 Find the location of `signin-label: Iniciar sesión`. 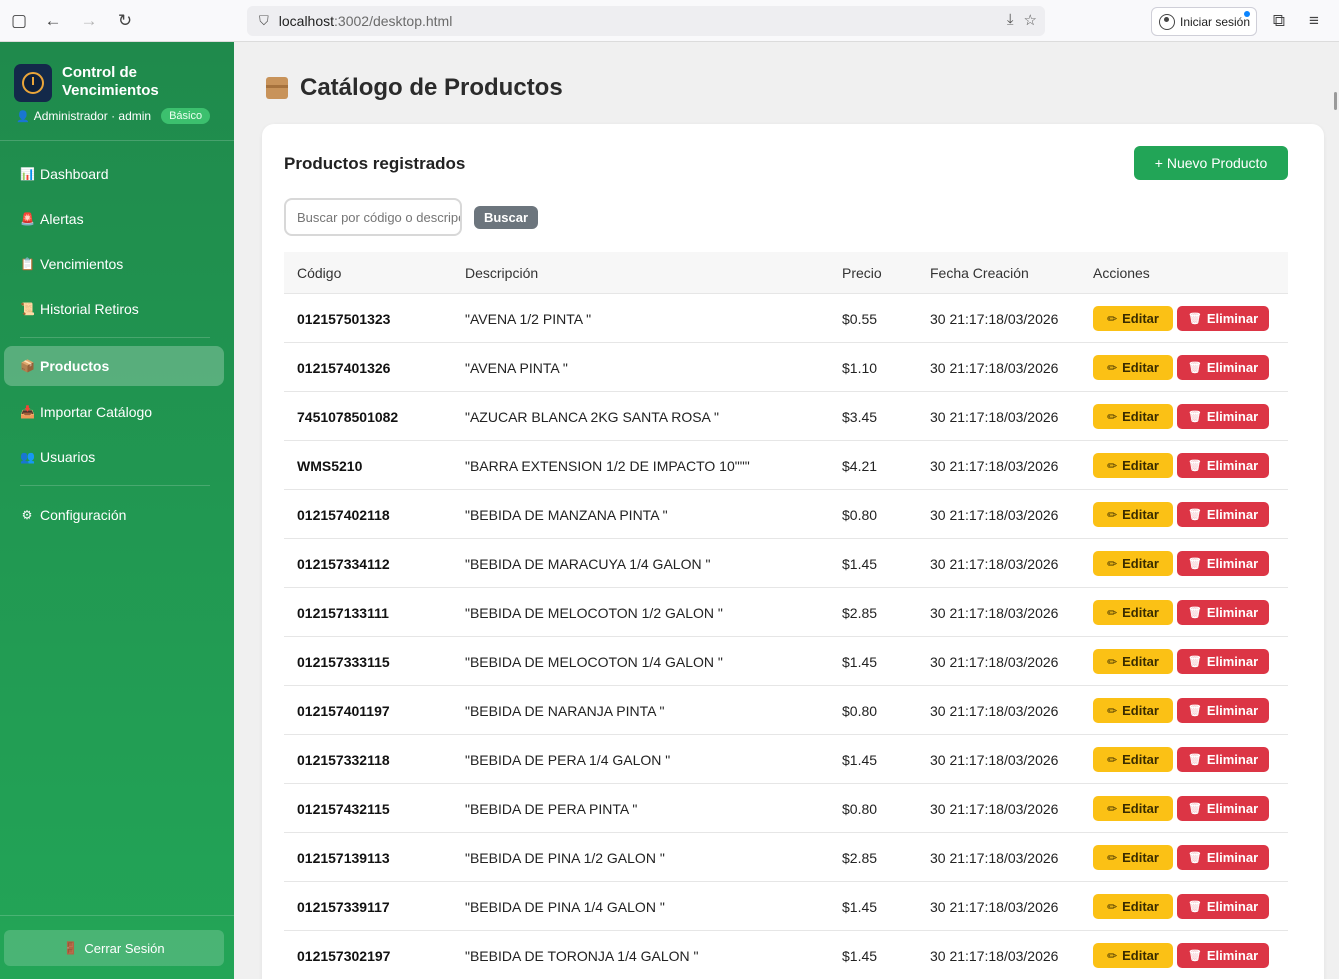

signin-label: Iniciar sesión is located at coordinates (1215, 21).